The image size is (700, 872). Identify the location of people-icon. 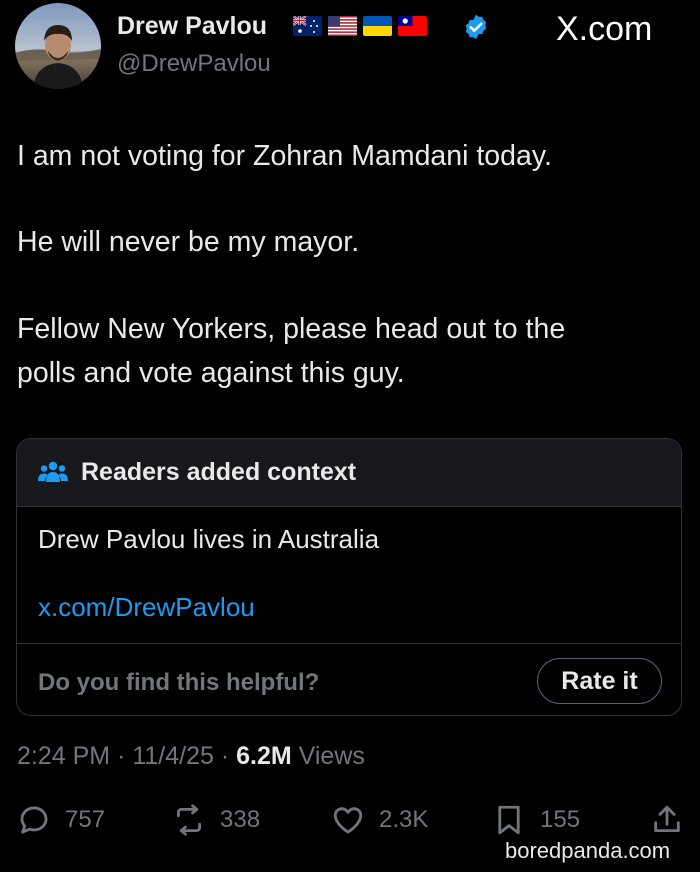
(53, 471).